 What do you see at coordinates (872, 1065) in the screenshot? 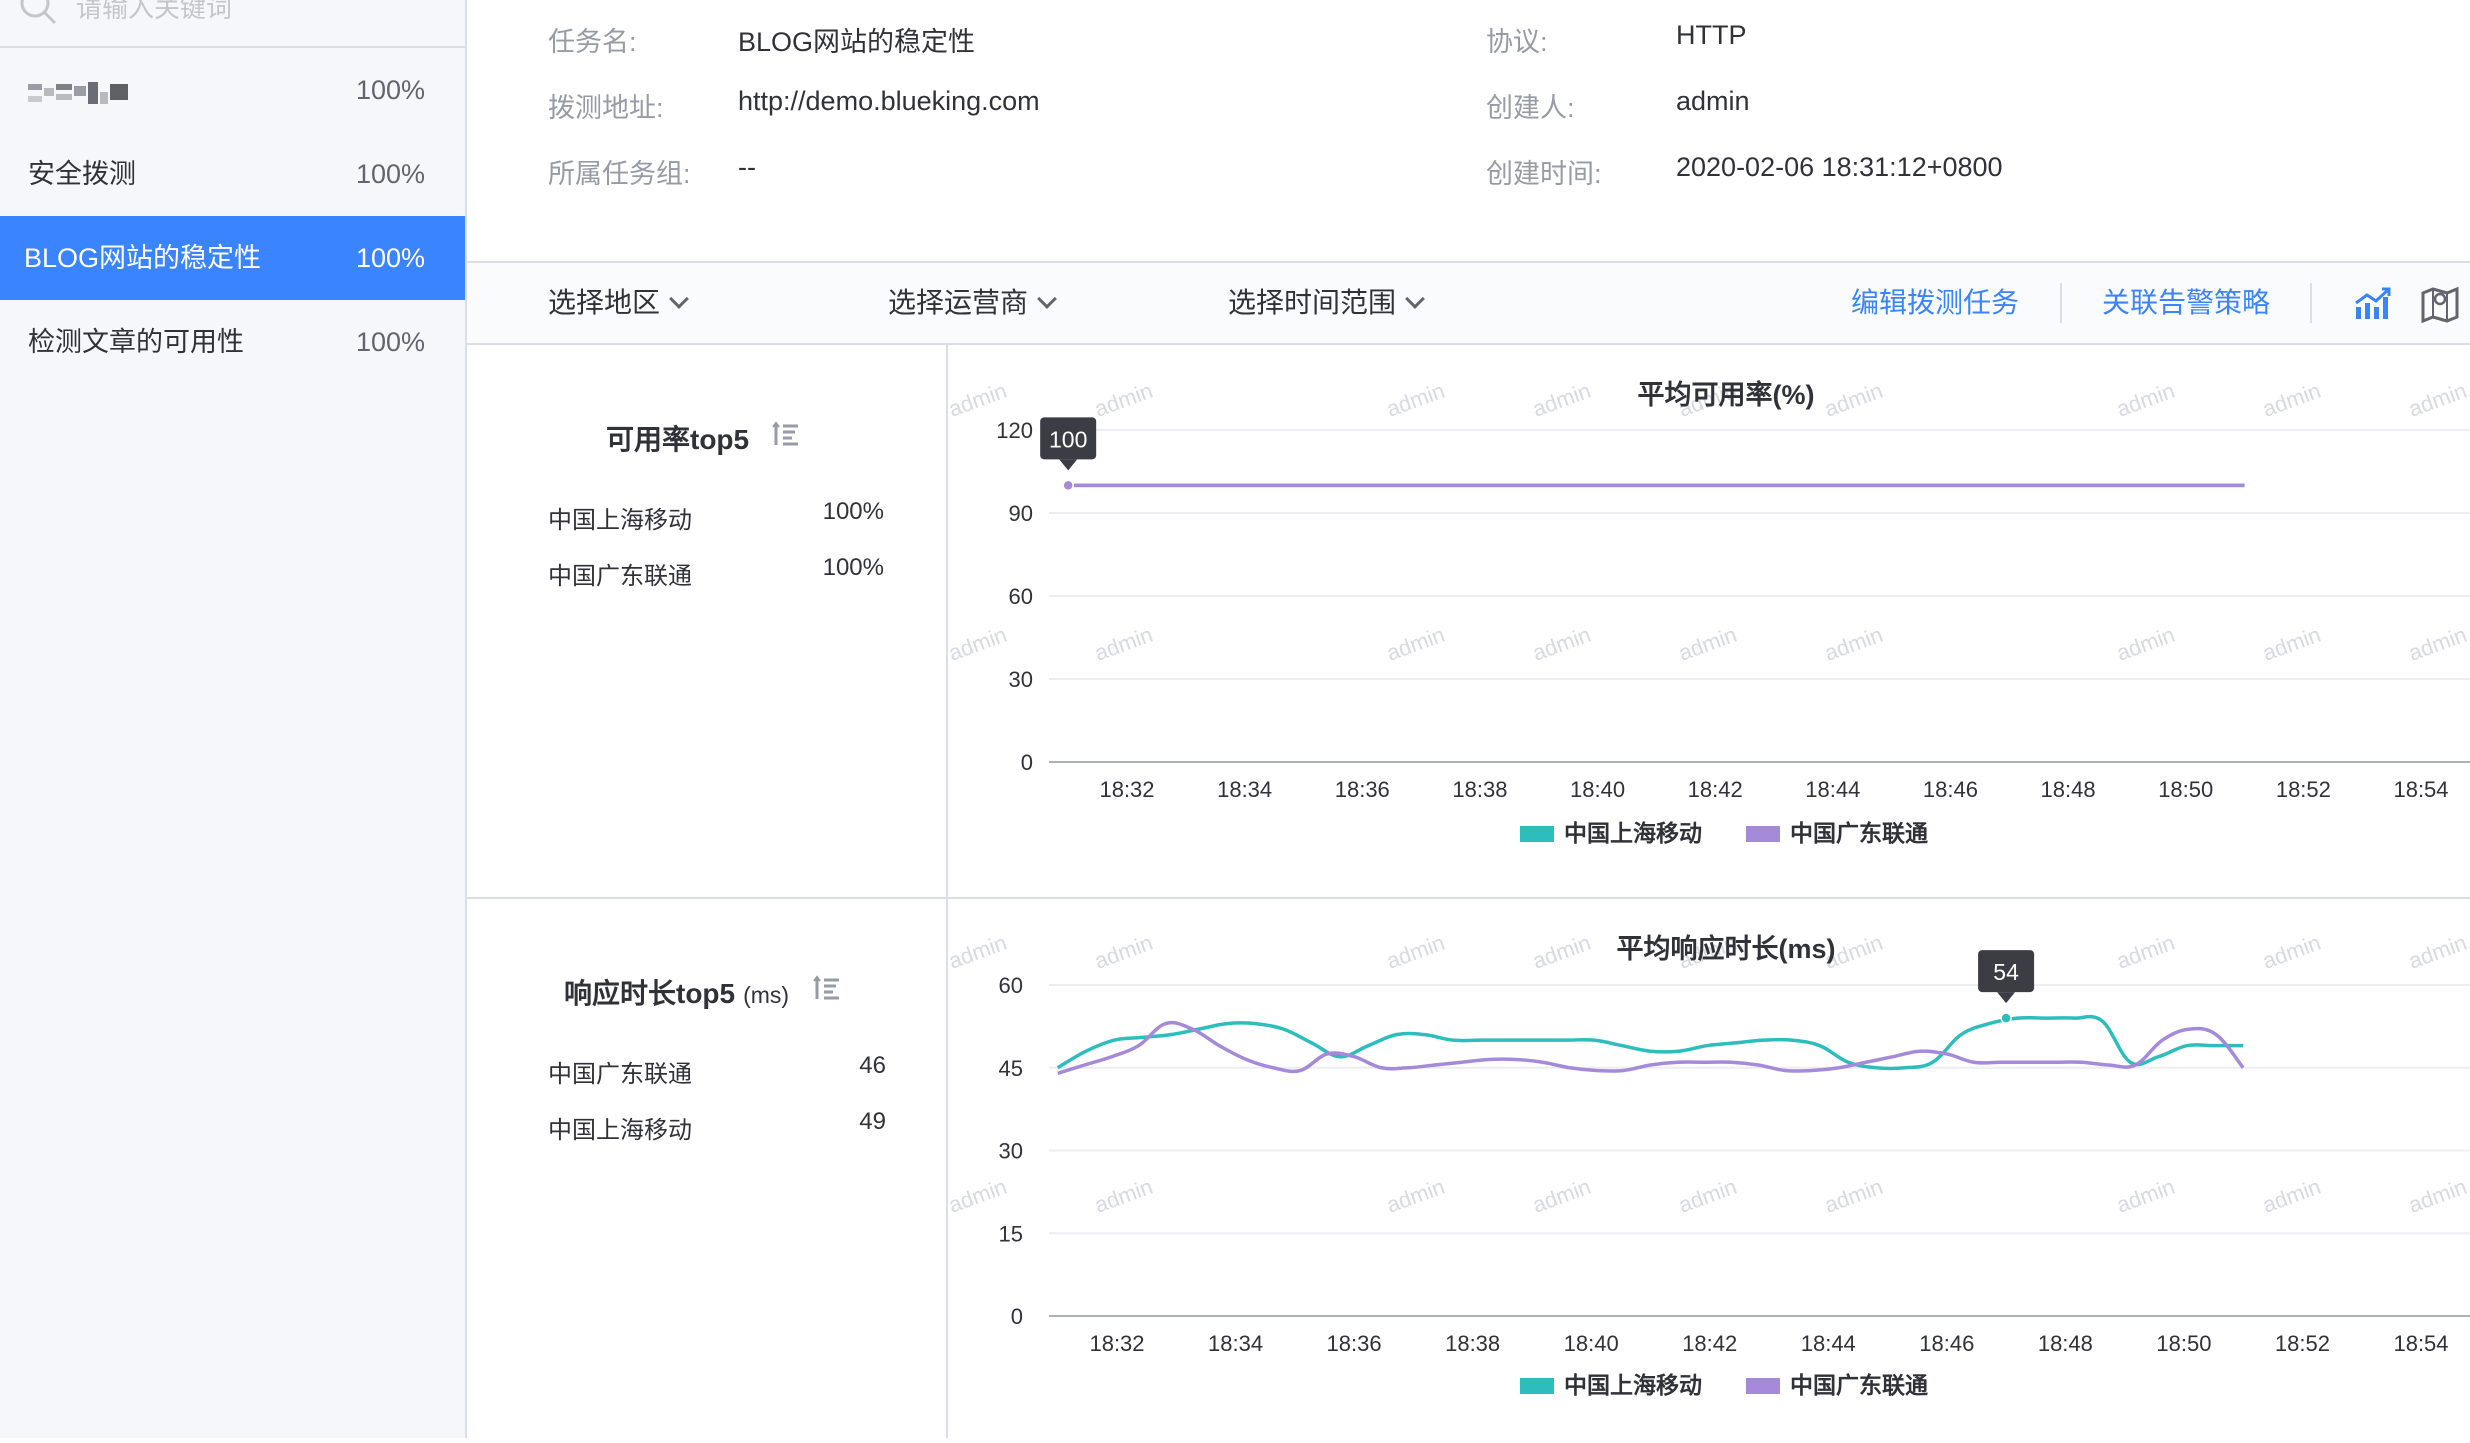
I see `response-top-item-value: 46` at bounding box center [872, 1065].